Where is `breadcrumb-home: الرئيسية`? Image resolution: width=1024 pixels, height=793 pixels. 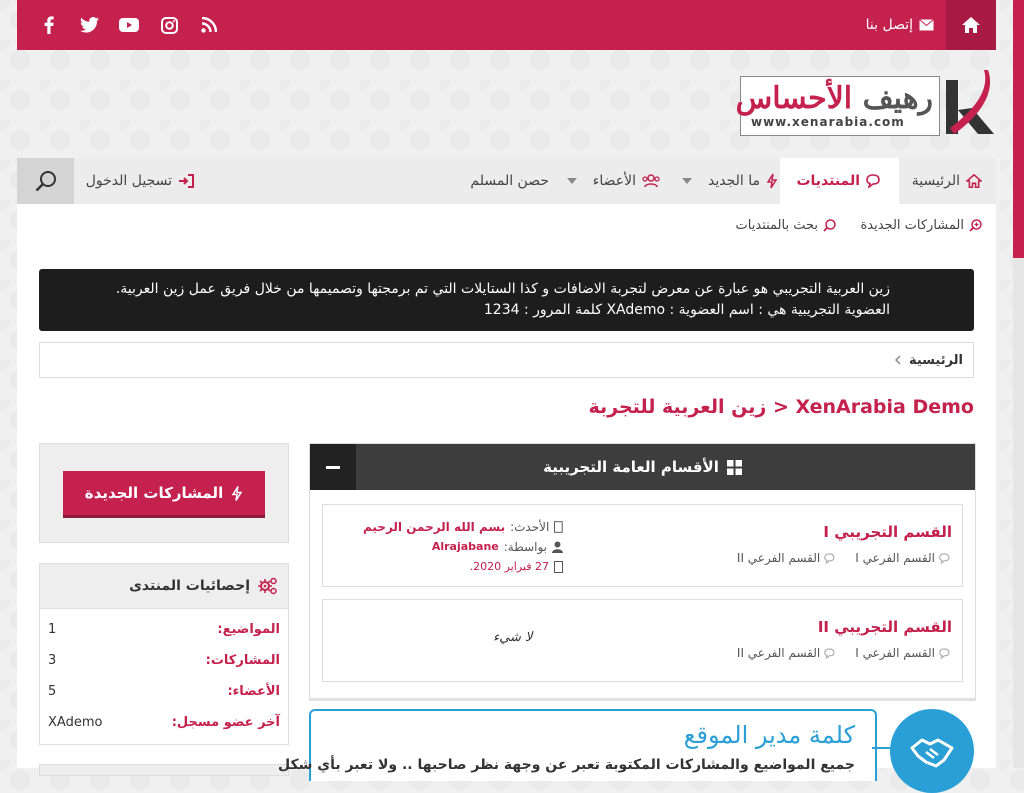
breadcrumb-home: الرئيسية is located at coordinates (928, 360).